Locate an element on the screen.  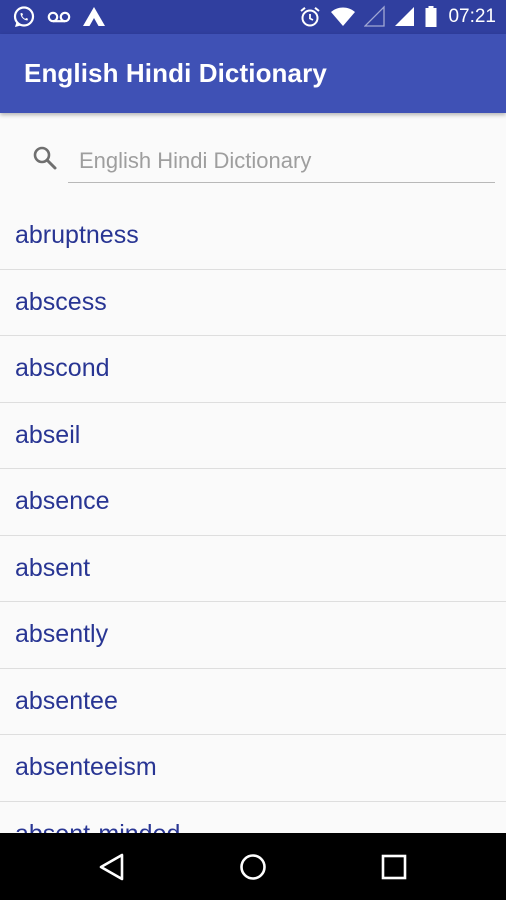
voicemail-icon is located at coordinates (59, 17).